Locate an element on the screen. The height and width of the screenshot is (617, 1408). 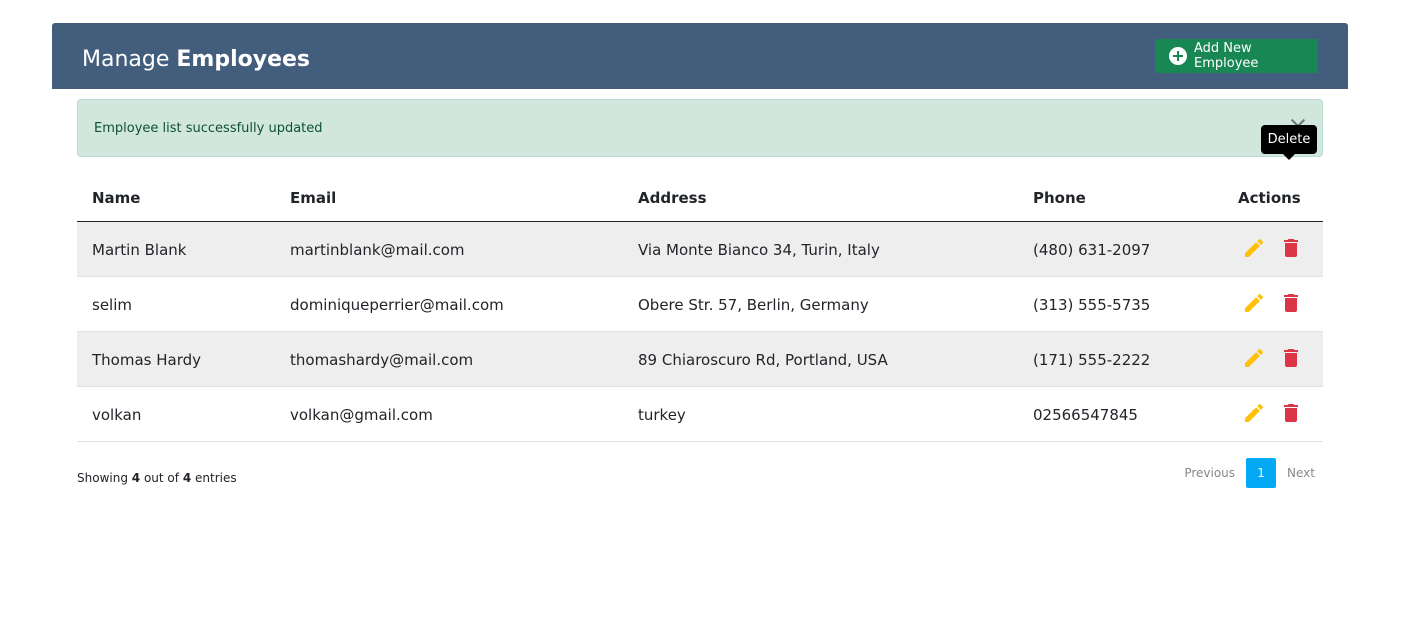
table-header: Name Email Address Phone Actions is located at coordinates (700, 198).